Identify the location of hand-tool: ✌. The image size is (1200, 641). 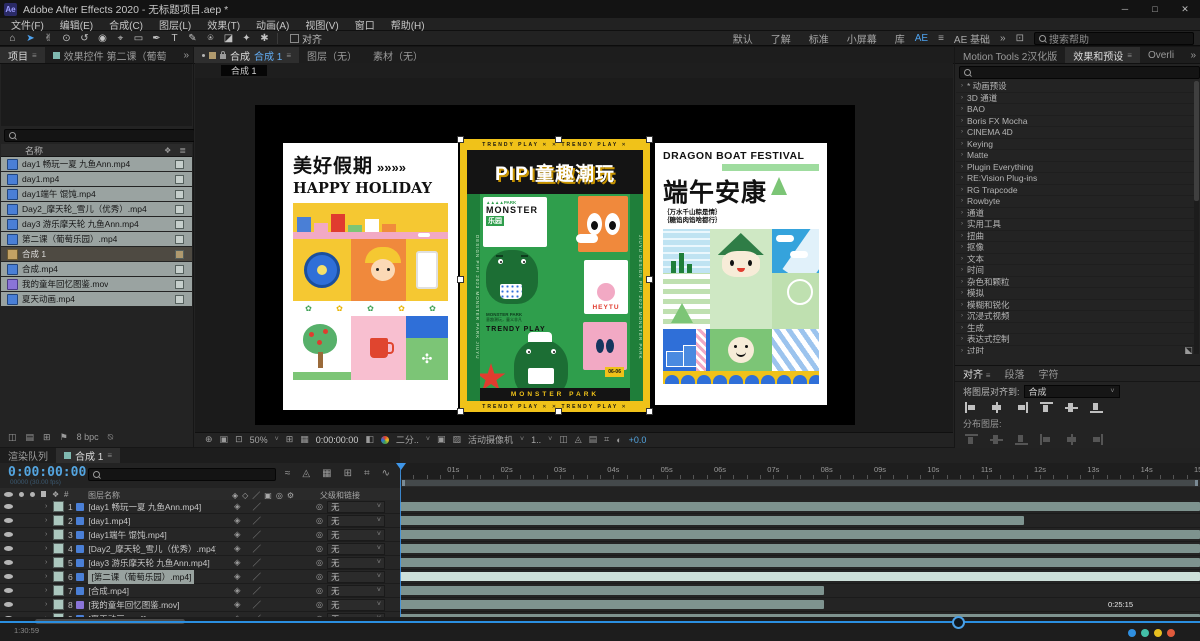
(48, 38).